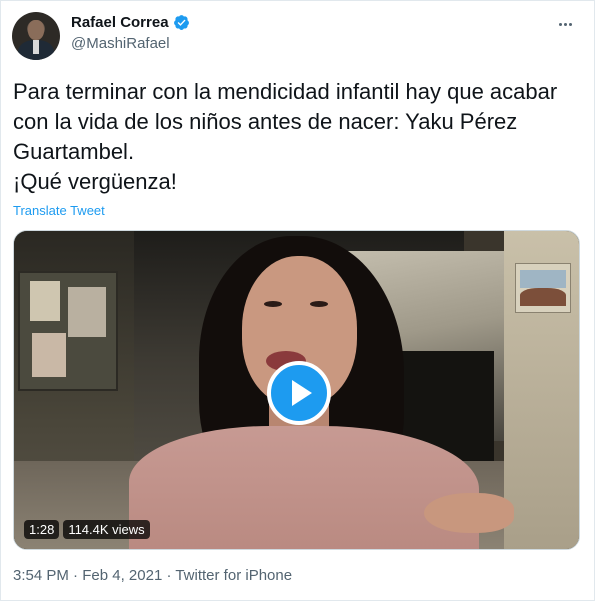 The width and height of the screenshot is (595, 601). I want to click on translate-tweet-link: Translate Tweet, so click(59, 210).